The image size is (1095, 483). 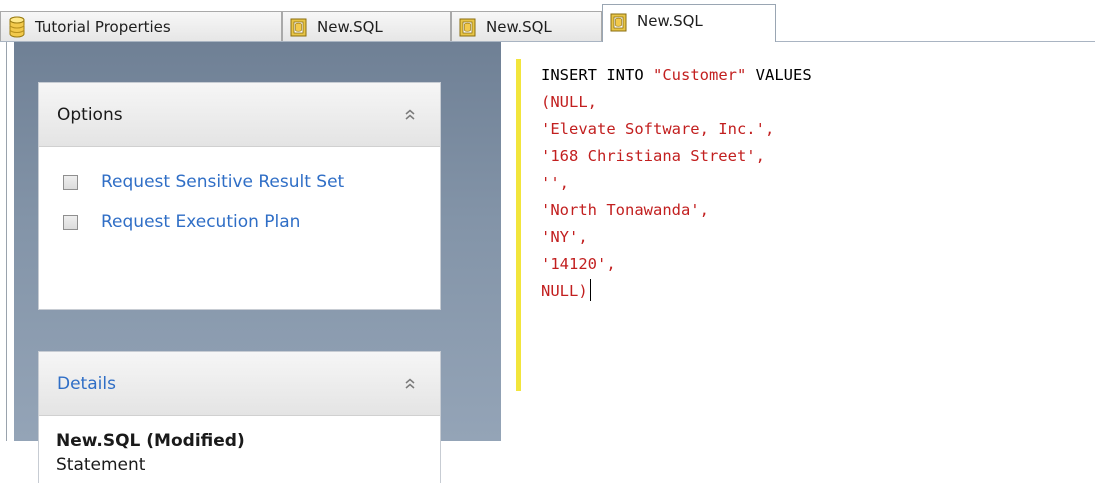 I want to click on sensitive-result-set-checkbox, so click(x=70, y=182).